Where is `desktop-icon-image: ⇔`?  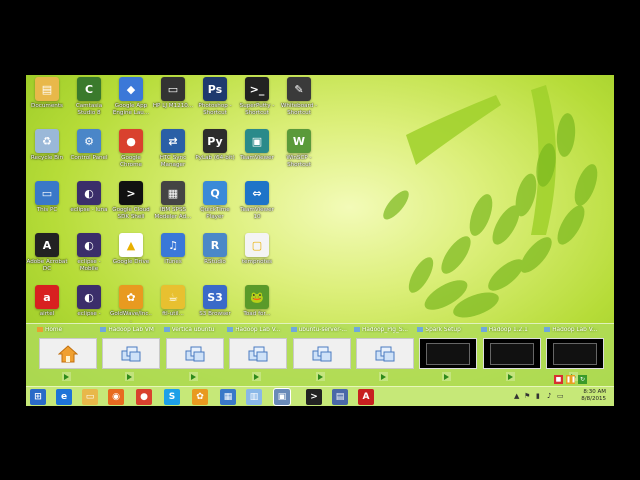
desktop-icon-image: ⇔ is located at coordinates (257, 193).